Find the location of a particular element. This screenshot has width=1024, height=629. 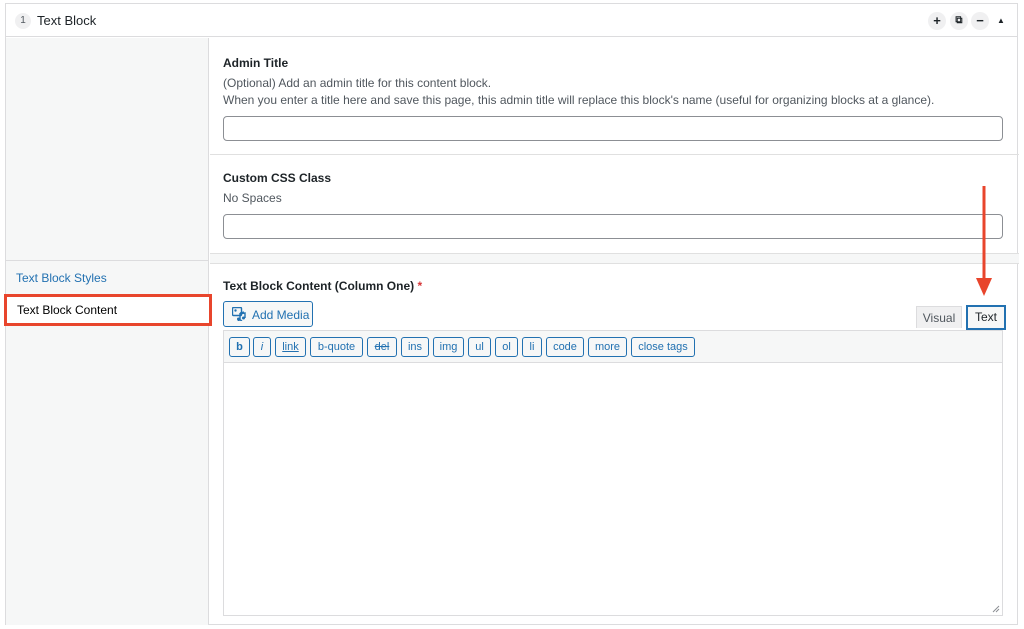

quicktag-ol: ol is located at coordinates (506, 347).